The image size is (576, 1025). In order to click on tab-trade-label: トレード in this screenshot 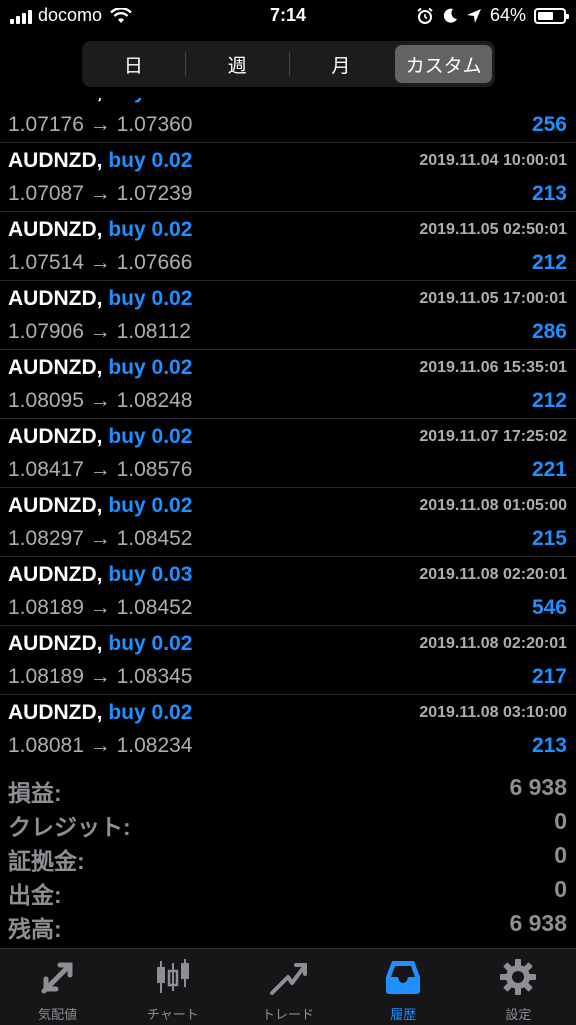, I will do `click(288, 1014)`.